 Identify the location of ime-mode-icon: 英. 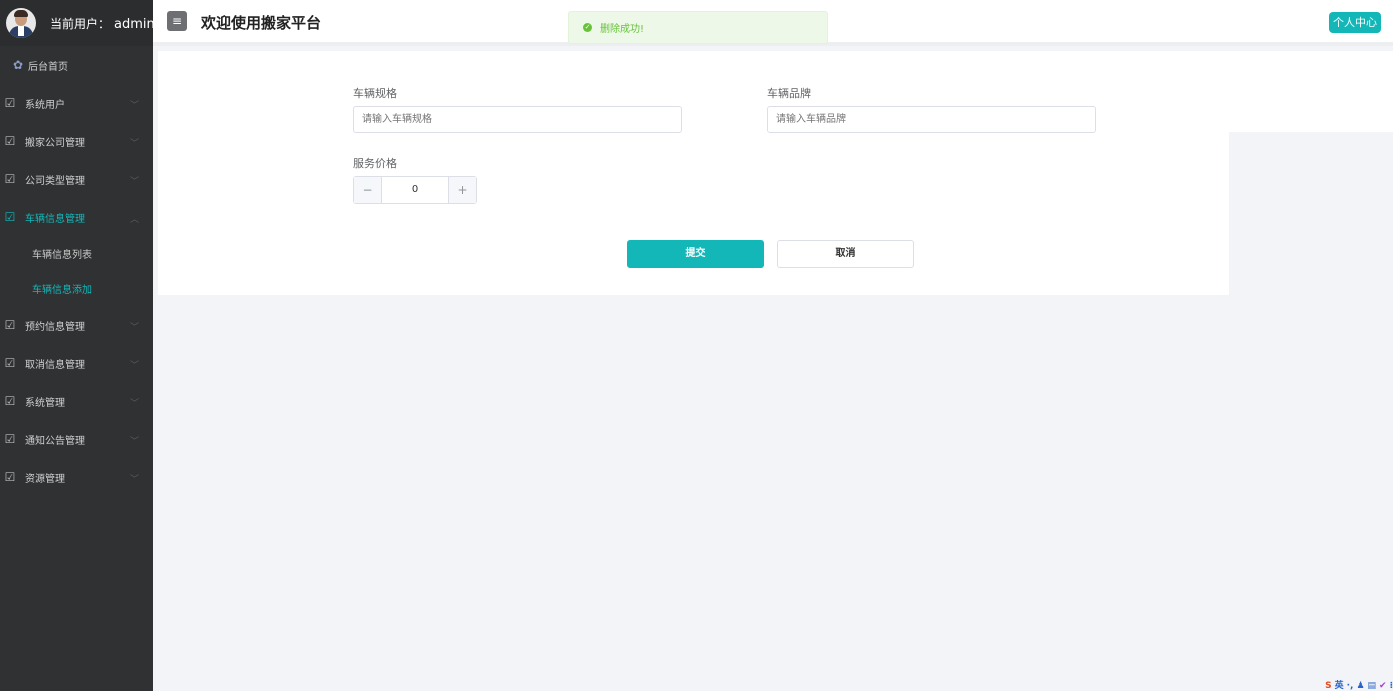
(1339, 686).